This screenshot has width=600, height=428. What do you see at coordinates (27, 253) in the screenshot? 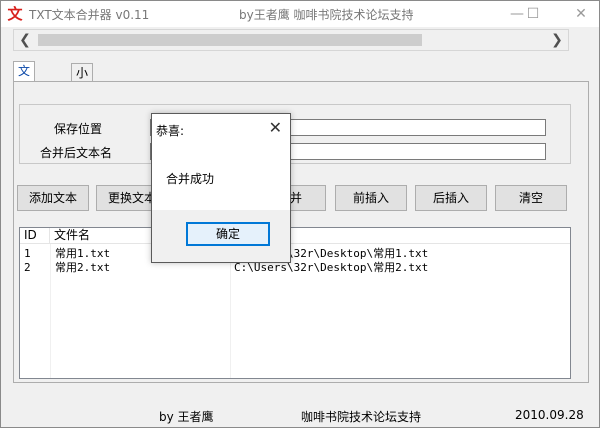
I see `row-id: 1` at bounding box center [27, 253].